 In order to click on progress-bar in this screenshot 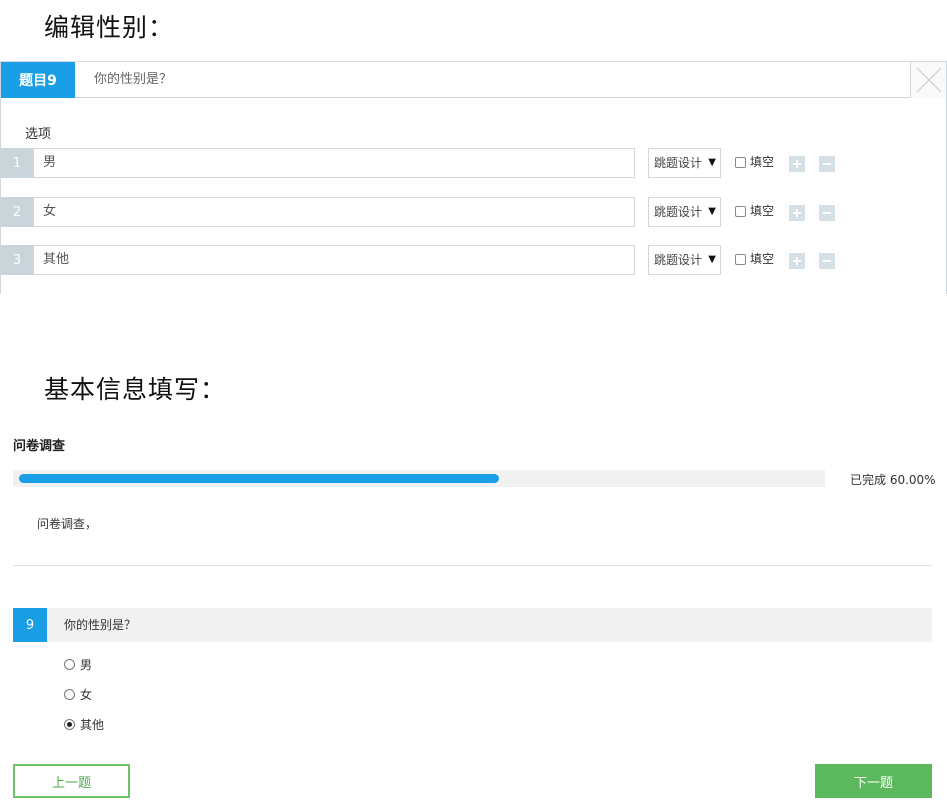, I will do `click(419, 478)`.